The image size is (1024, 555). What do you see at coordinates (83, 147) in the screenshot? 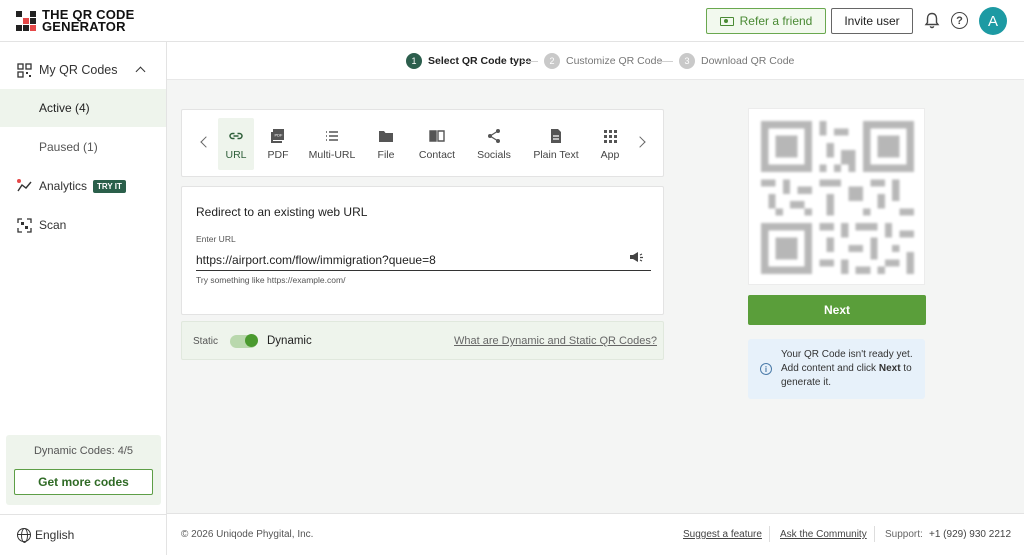
I see `sidebar-item-paused: Paused (1)` at bounding box center [83, 147].